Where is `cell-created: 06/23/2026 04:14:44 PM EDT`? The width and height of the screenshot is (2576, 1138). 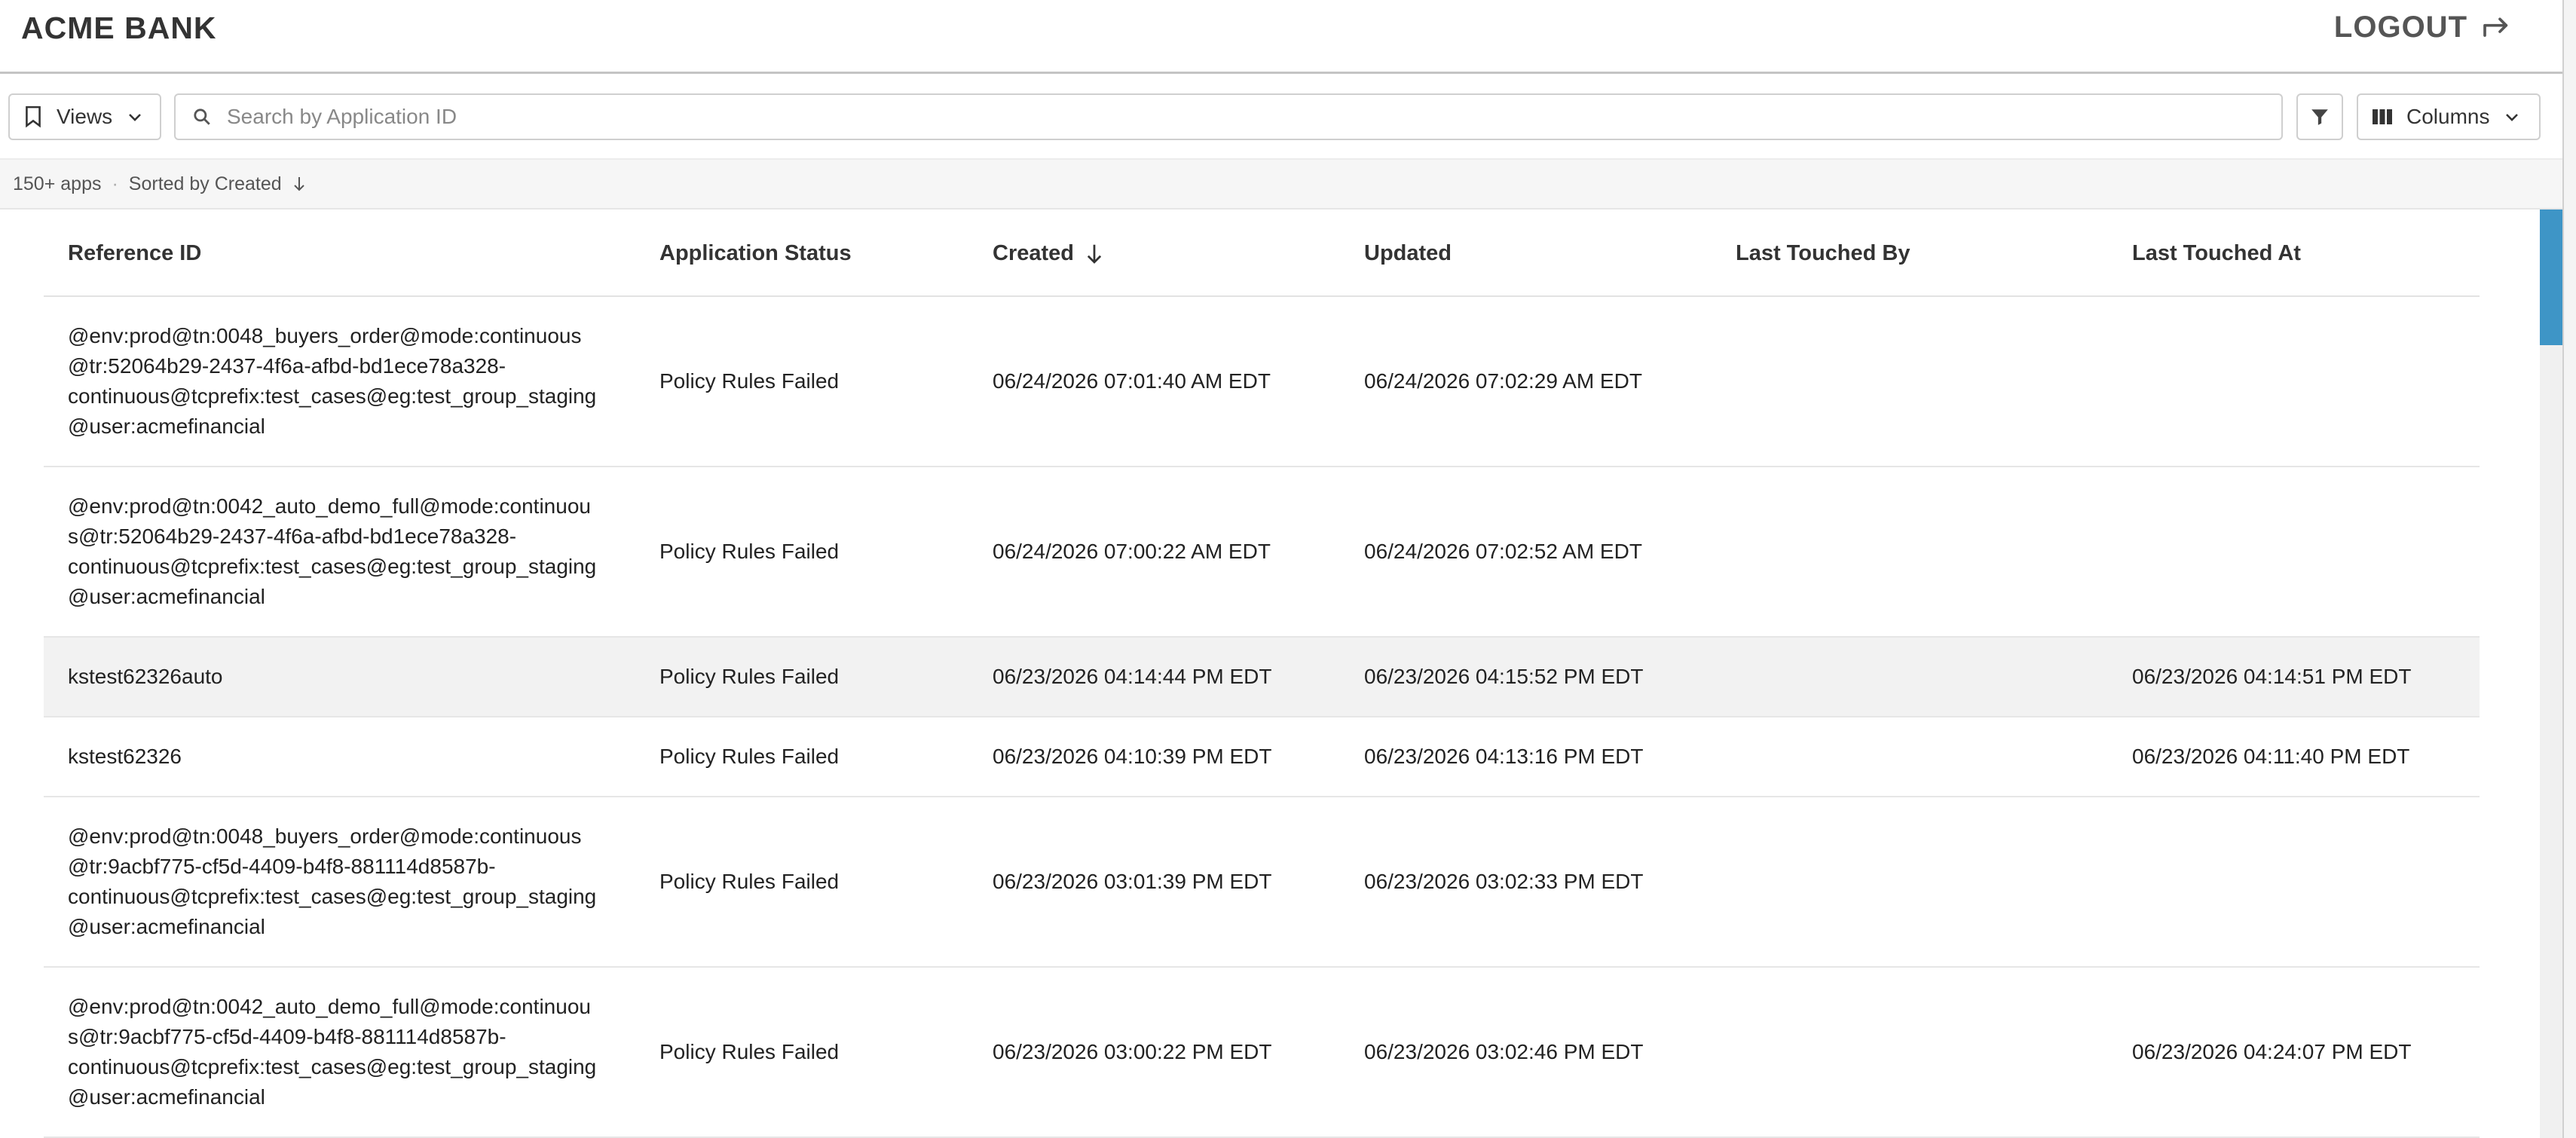 cell-created: 06/23/2026 04:14:44 PM EDT is located at coordinates (1132, 677).